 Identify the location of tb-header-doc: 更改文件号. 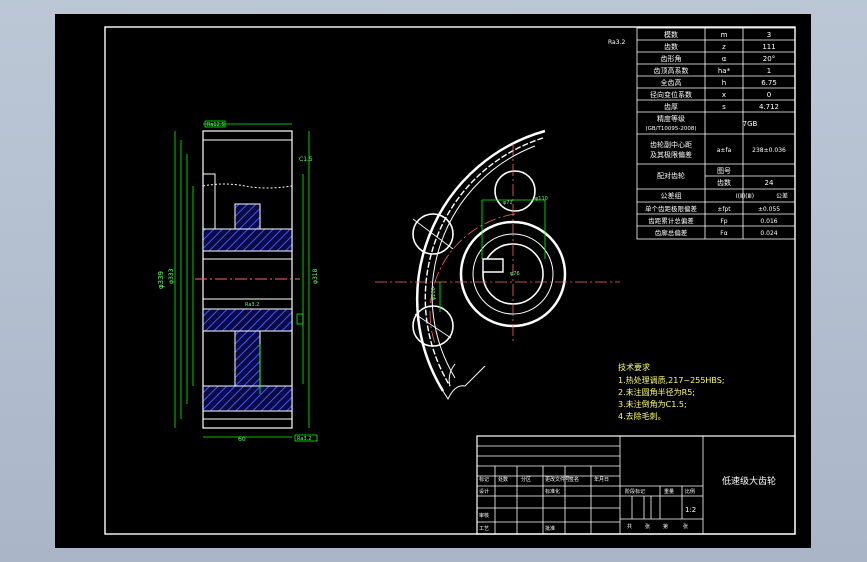
(557, 479).